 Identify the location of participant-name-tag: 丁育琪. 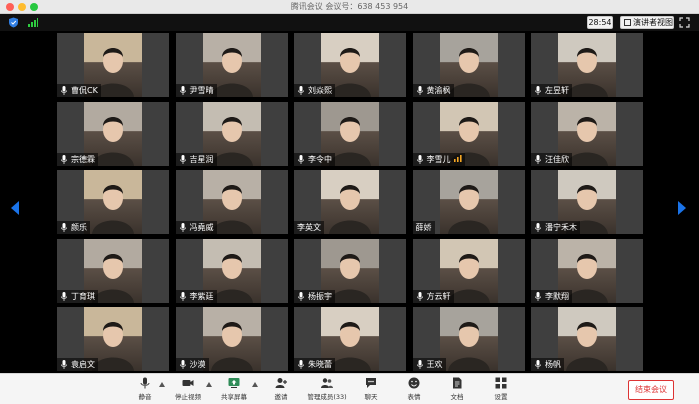
(77, 296).